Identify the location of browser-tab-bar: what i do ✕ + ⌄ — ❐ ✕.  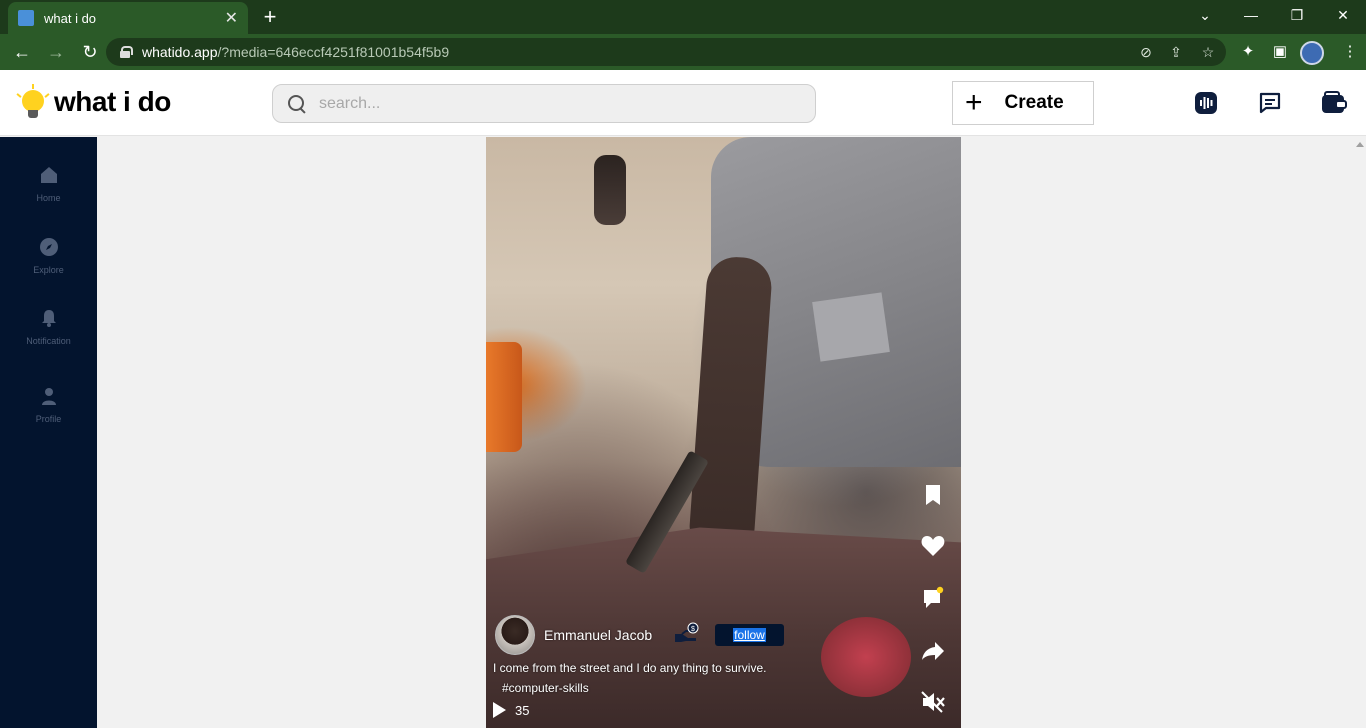
(683, 17).